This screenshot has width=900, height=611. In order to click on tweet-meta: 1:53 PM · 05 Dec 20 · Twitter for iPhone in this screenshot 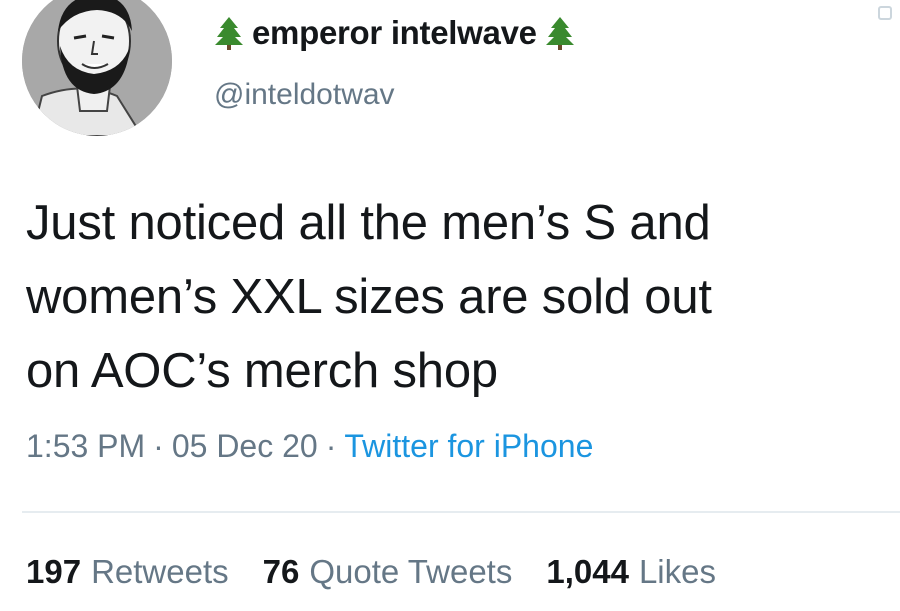, I will do `click(309, 446)`.